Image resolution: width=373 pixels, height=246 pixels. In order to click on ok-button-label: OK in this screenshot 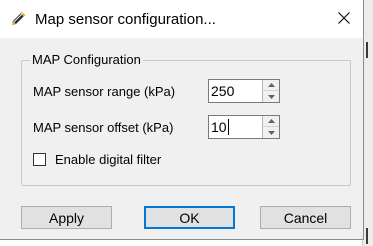, I will do `click(189, 217)`.